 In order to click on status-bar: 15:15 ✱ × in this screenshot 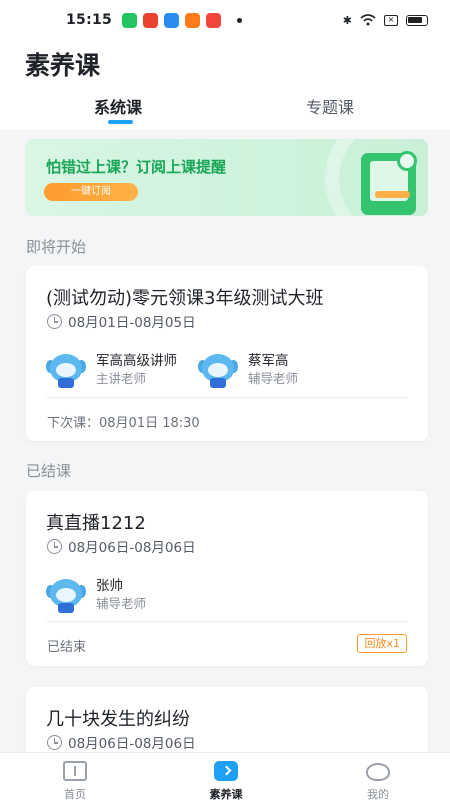, I will do `click(225, 20)`.